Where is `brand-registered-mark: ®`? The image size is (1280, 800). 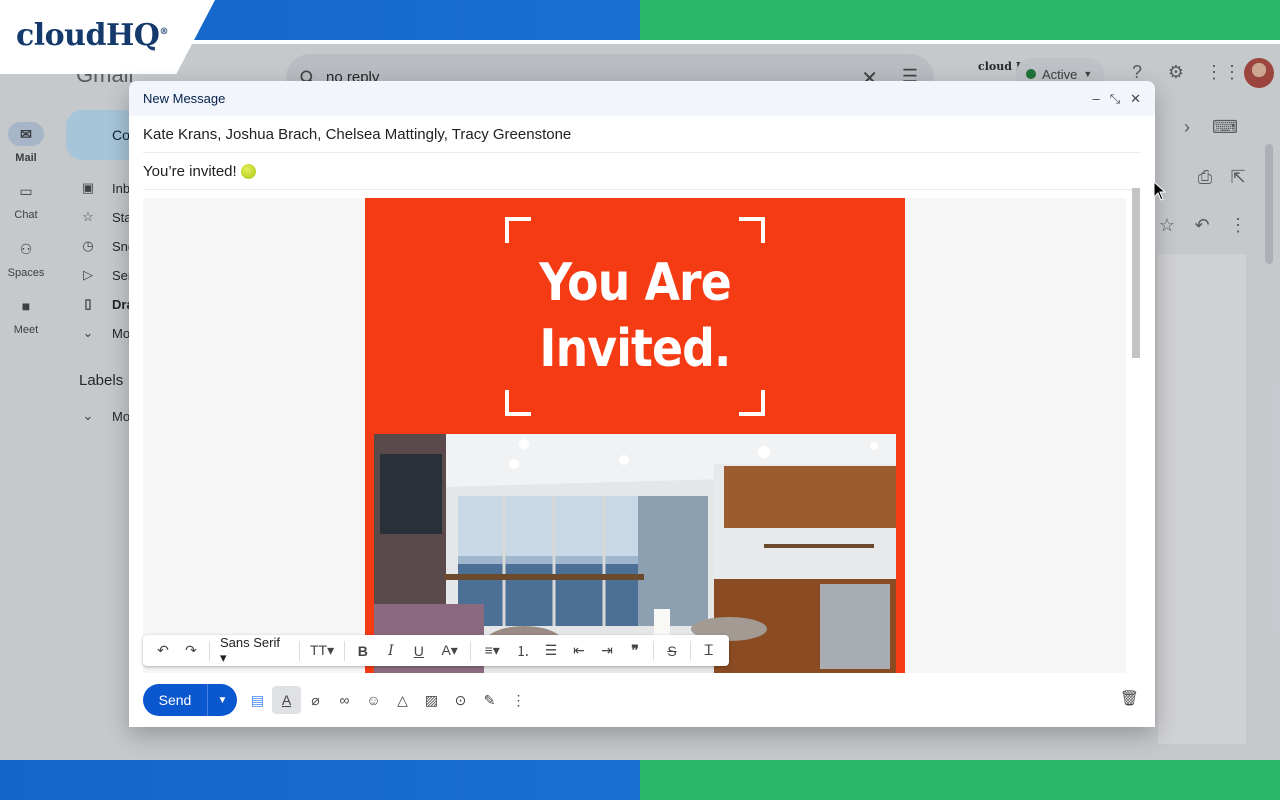 brand-registered-mark: ® is located at coordinates (163, 32).